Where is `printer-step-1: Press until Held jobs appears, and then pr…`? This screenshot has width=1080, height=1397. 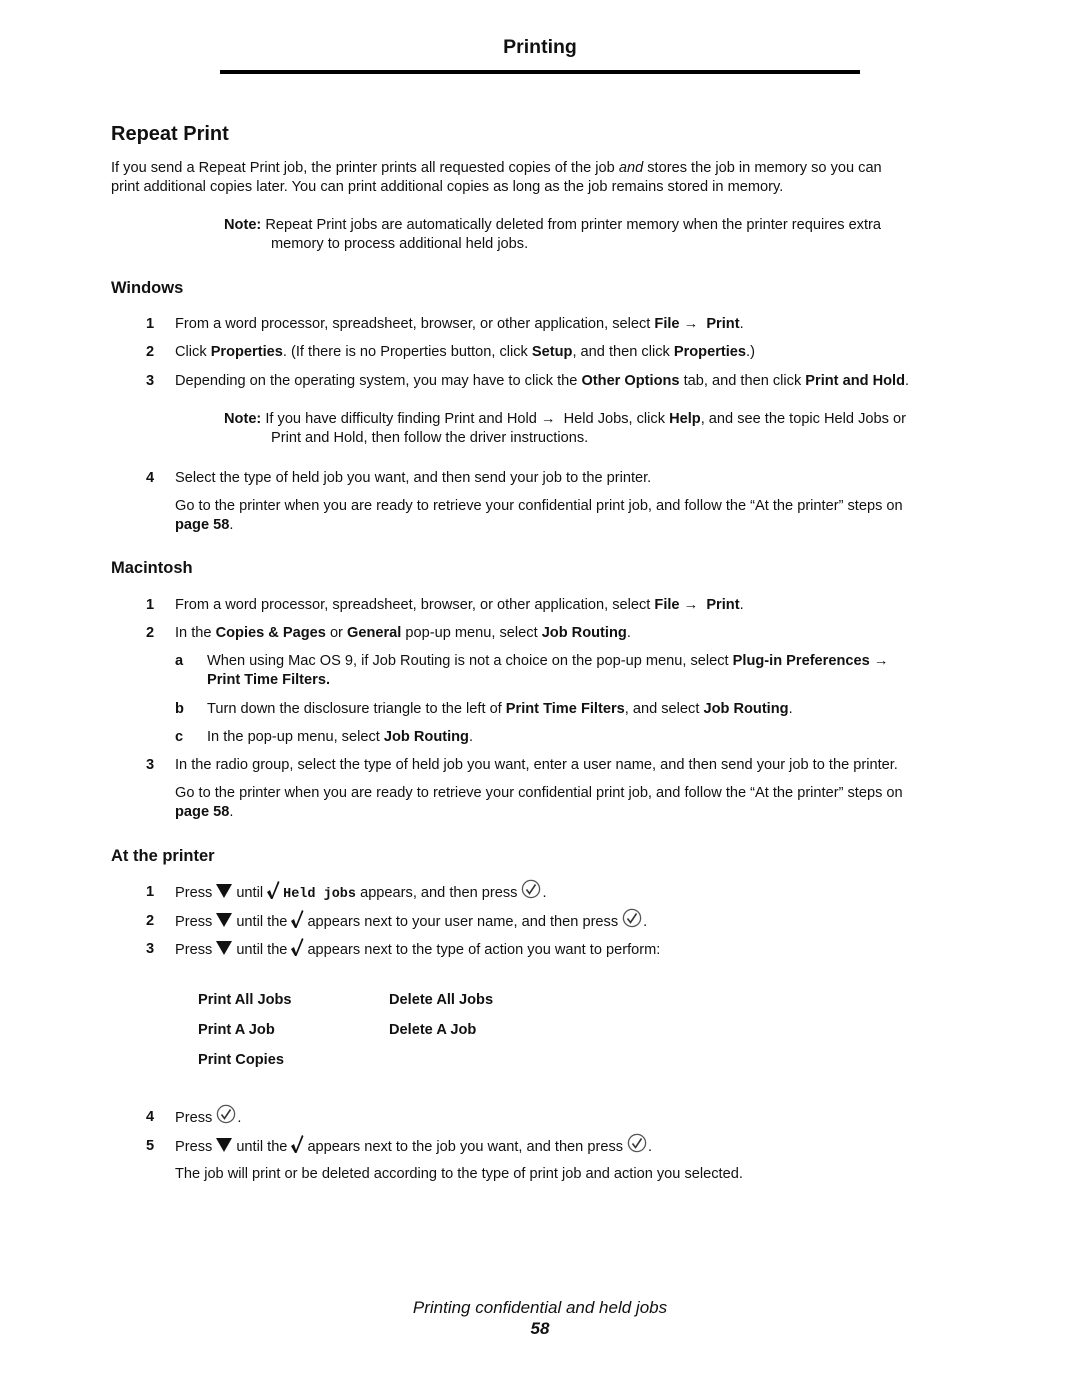
printer-step-1: Press until Held jobs appears, and then pr… is located at coordinates (575, 891).